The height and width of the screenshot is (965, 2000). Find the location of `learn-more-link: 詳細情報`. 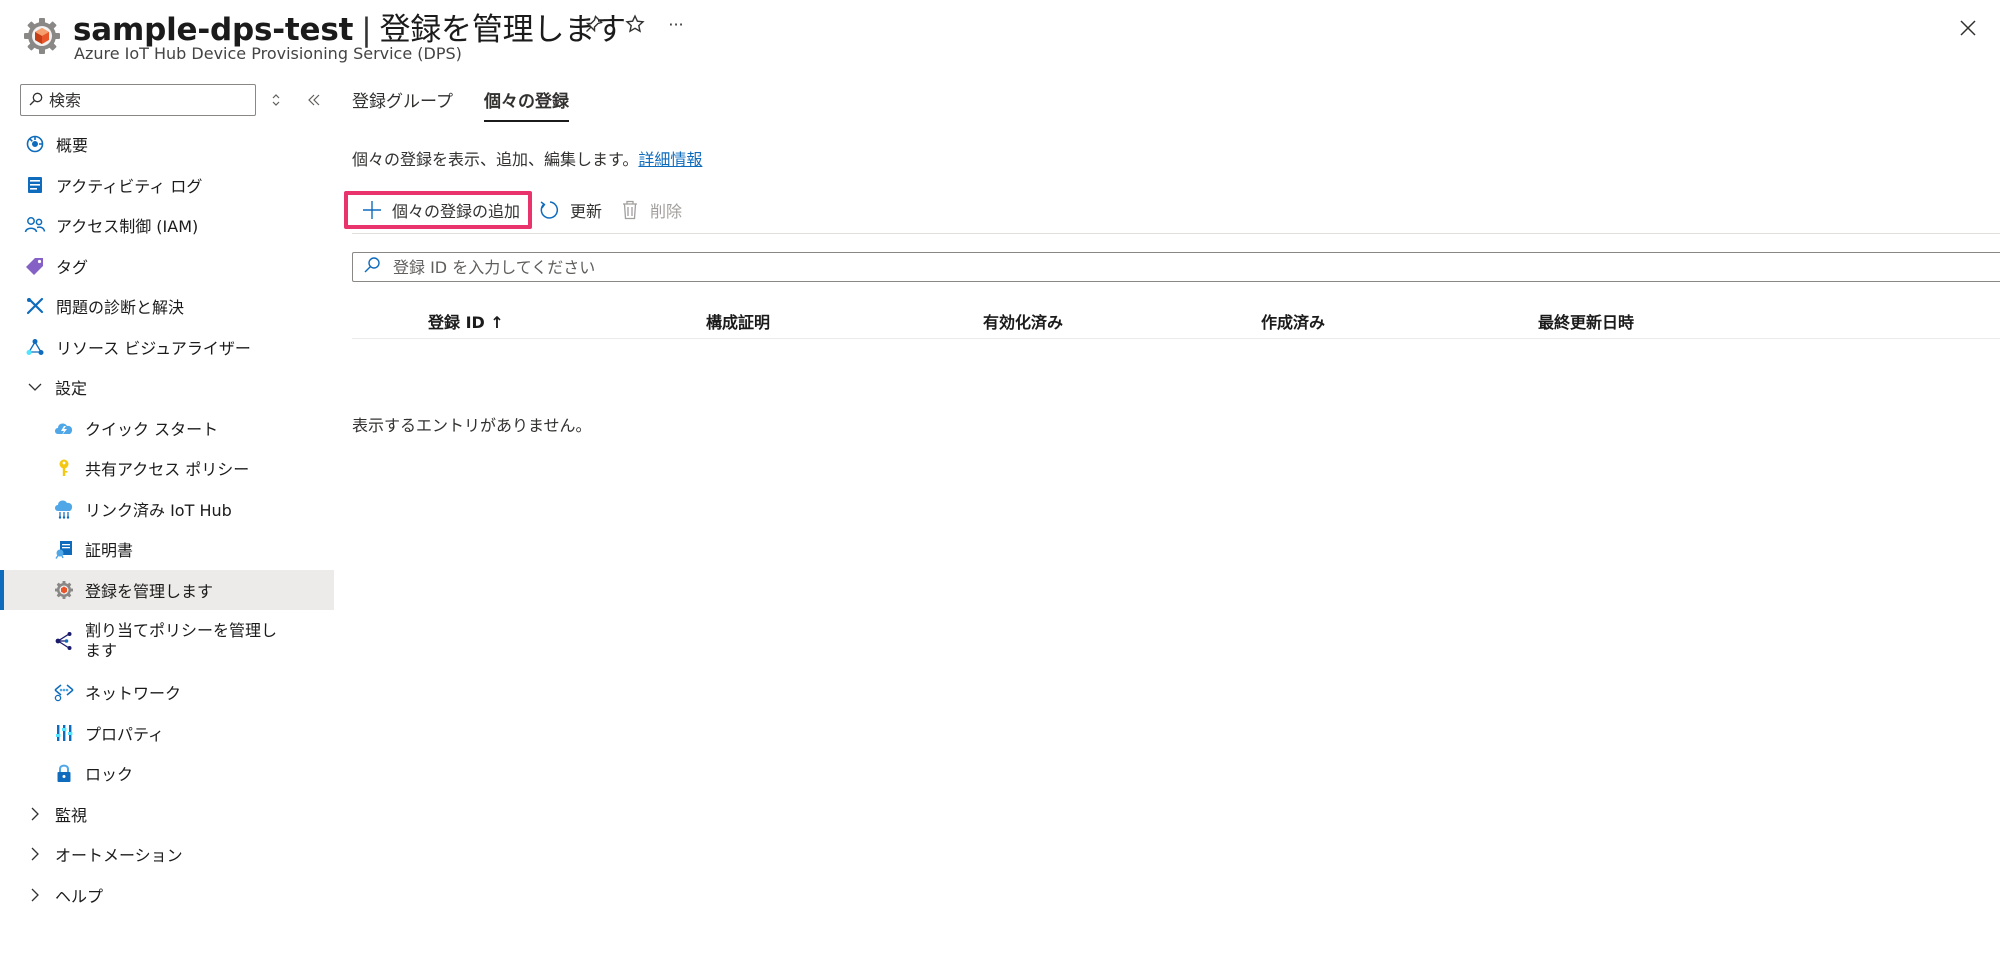

learn-more-link: 詳細情報 is located at coordinates (670, 159).